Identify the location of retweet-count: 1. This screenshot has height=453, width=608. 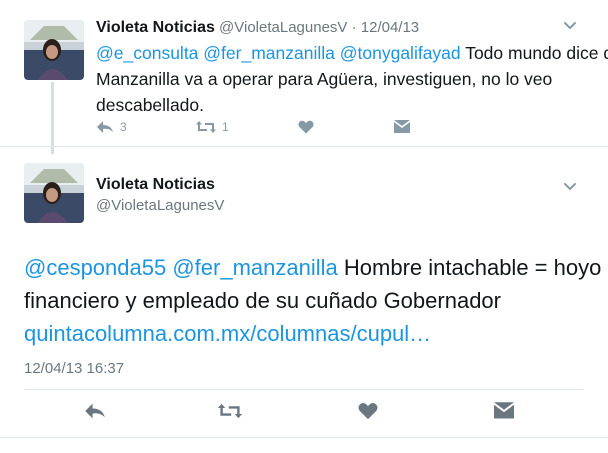
(225, 127).